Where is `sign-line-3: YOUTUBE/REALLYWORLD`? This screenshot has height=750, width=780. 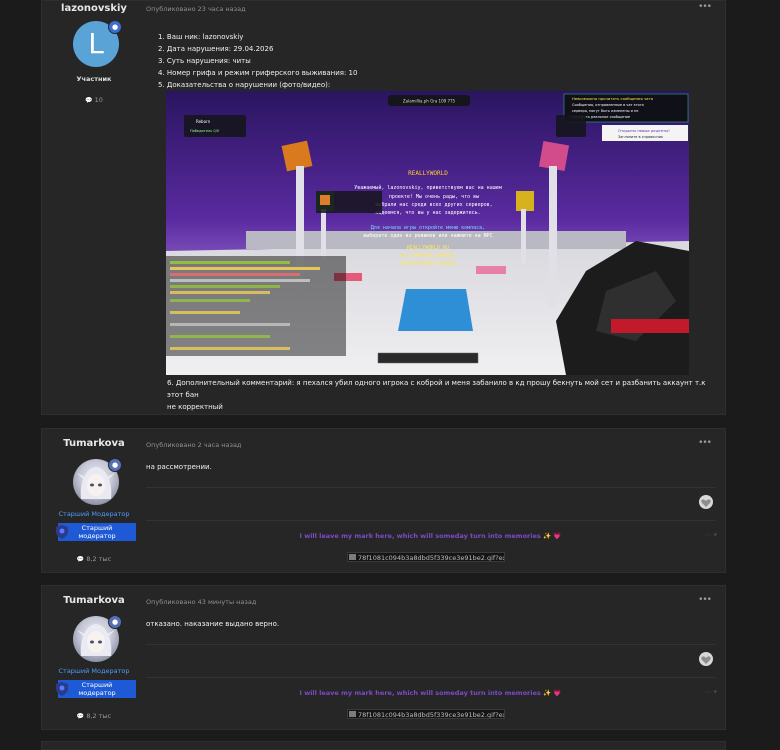 sign-line-3: YOUTUBE/REALLYWORLD is located at coordinates (427, 264).